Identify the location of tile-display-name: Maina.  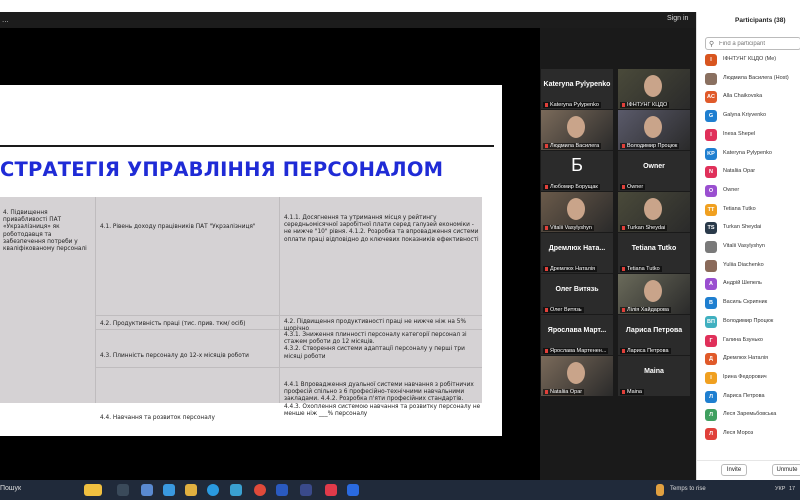
(654, 371).